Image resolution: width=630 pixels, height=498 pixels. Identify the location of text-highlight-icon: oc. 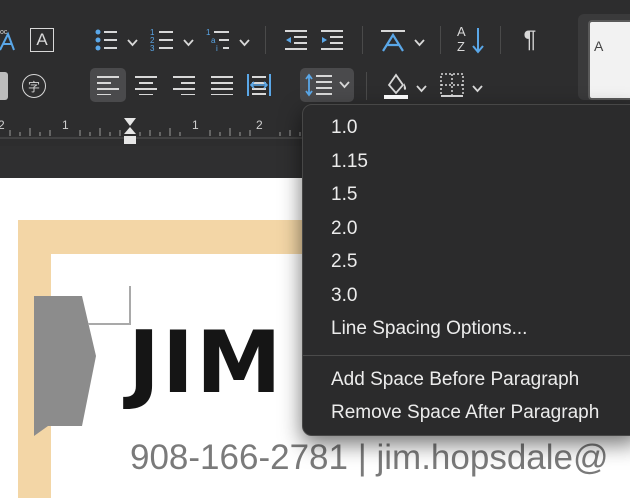
(10, 40).